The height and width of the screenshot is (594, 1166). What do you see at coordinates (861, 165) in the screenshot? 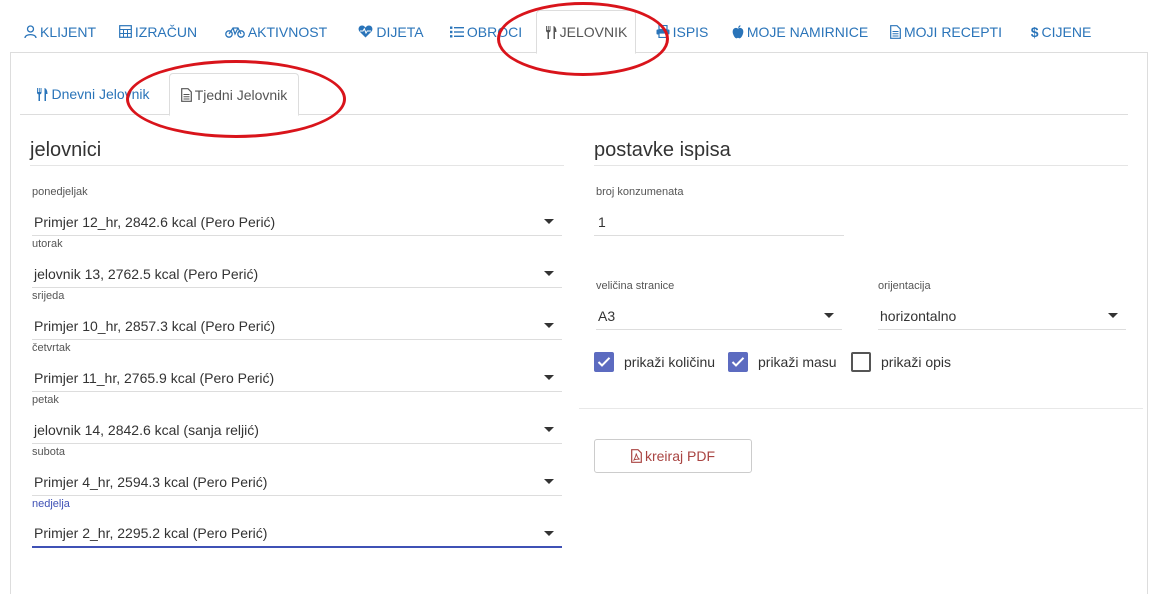
I see `print-settings-divider` at bounding box center [861, 165].